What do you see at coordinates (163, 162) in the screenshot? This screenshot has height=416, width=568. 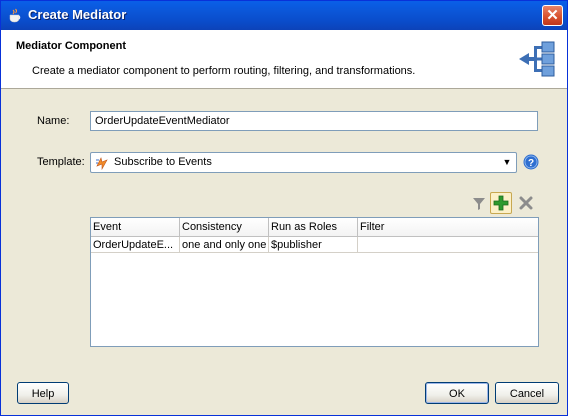 I see `template-value: Subscribe to Events` at bounding box center [163, 162].